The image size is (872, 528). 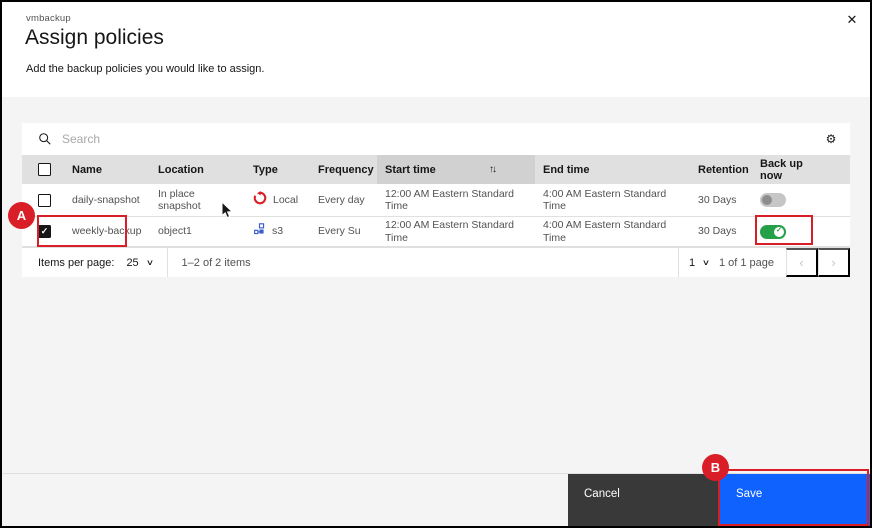 I want to click on page-count-text: 1 of 1 page, so click(x=746, y=262).